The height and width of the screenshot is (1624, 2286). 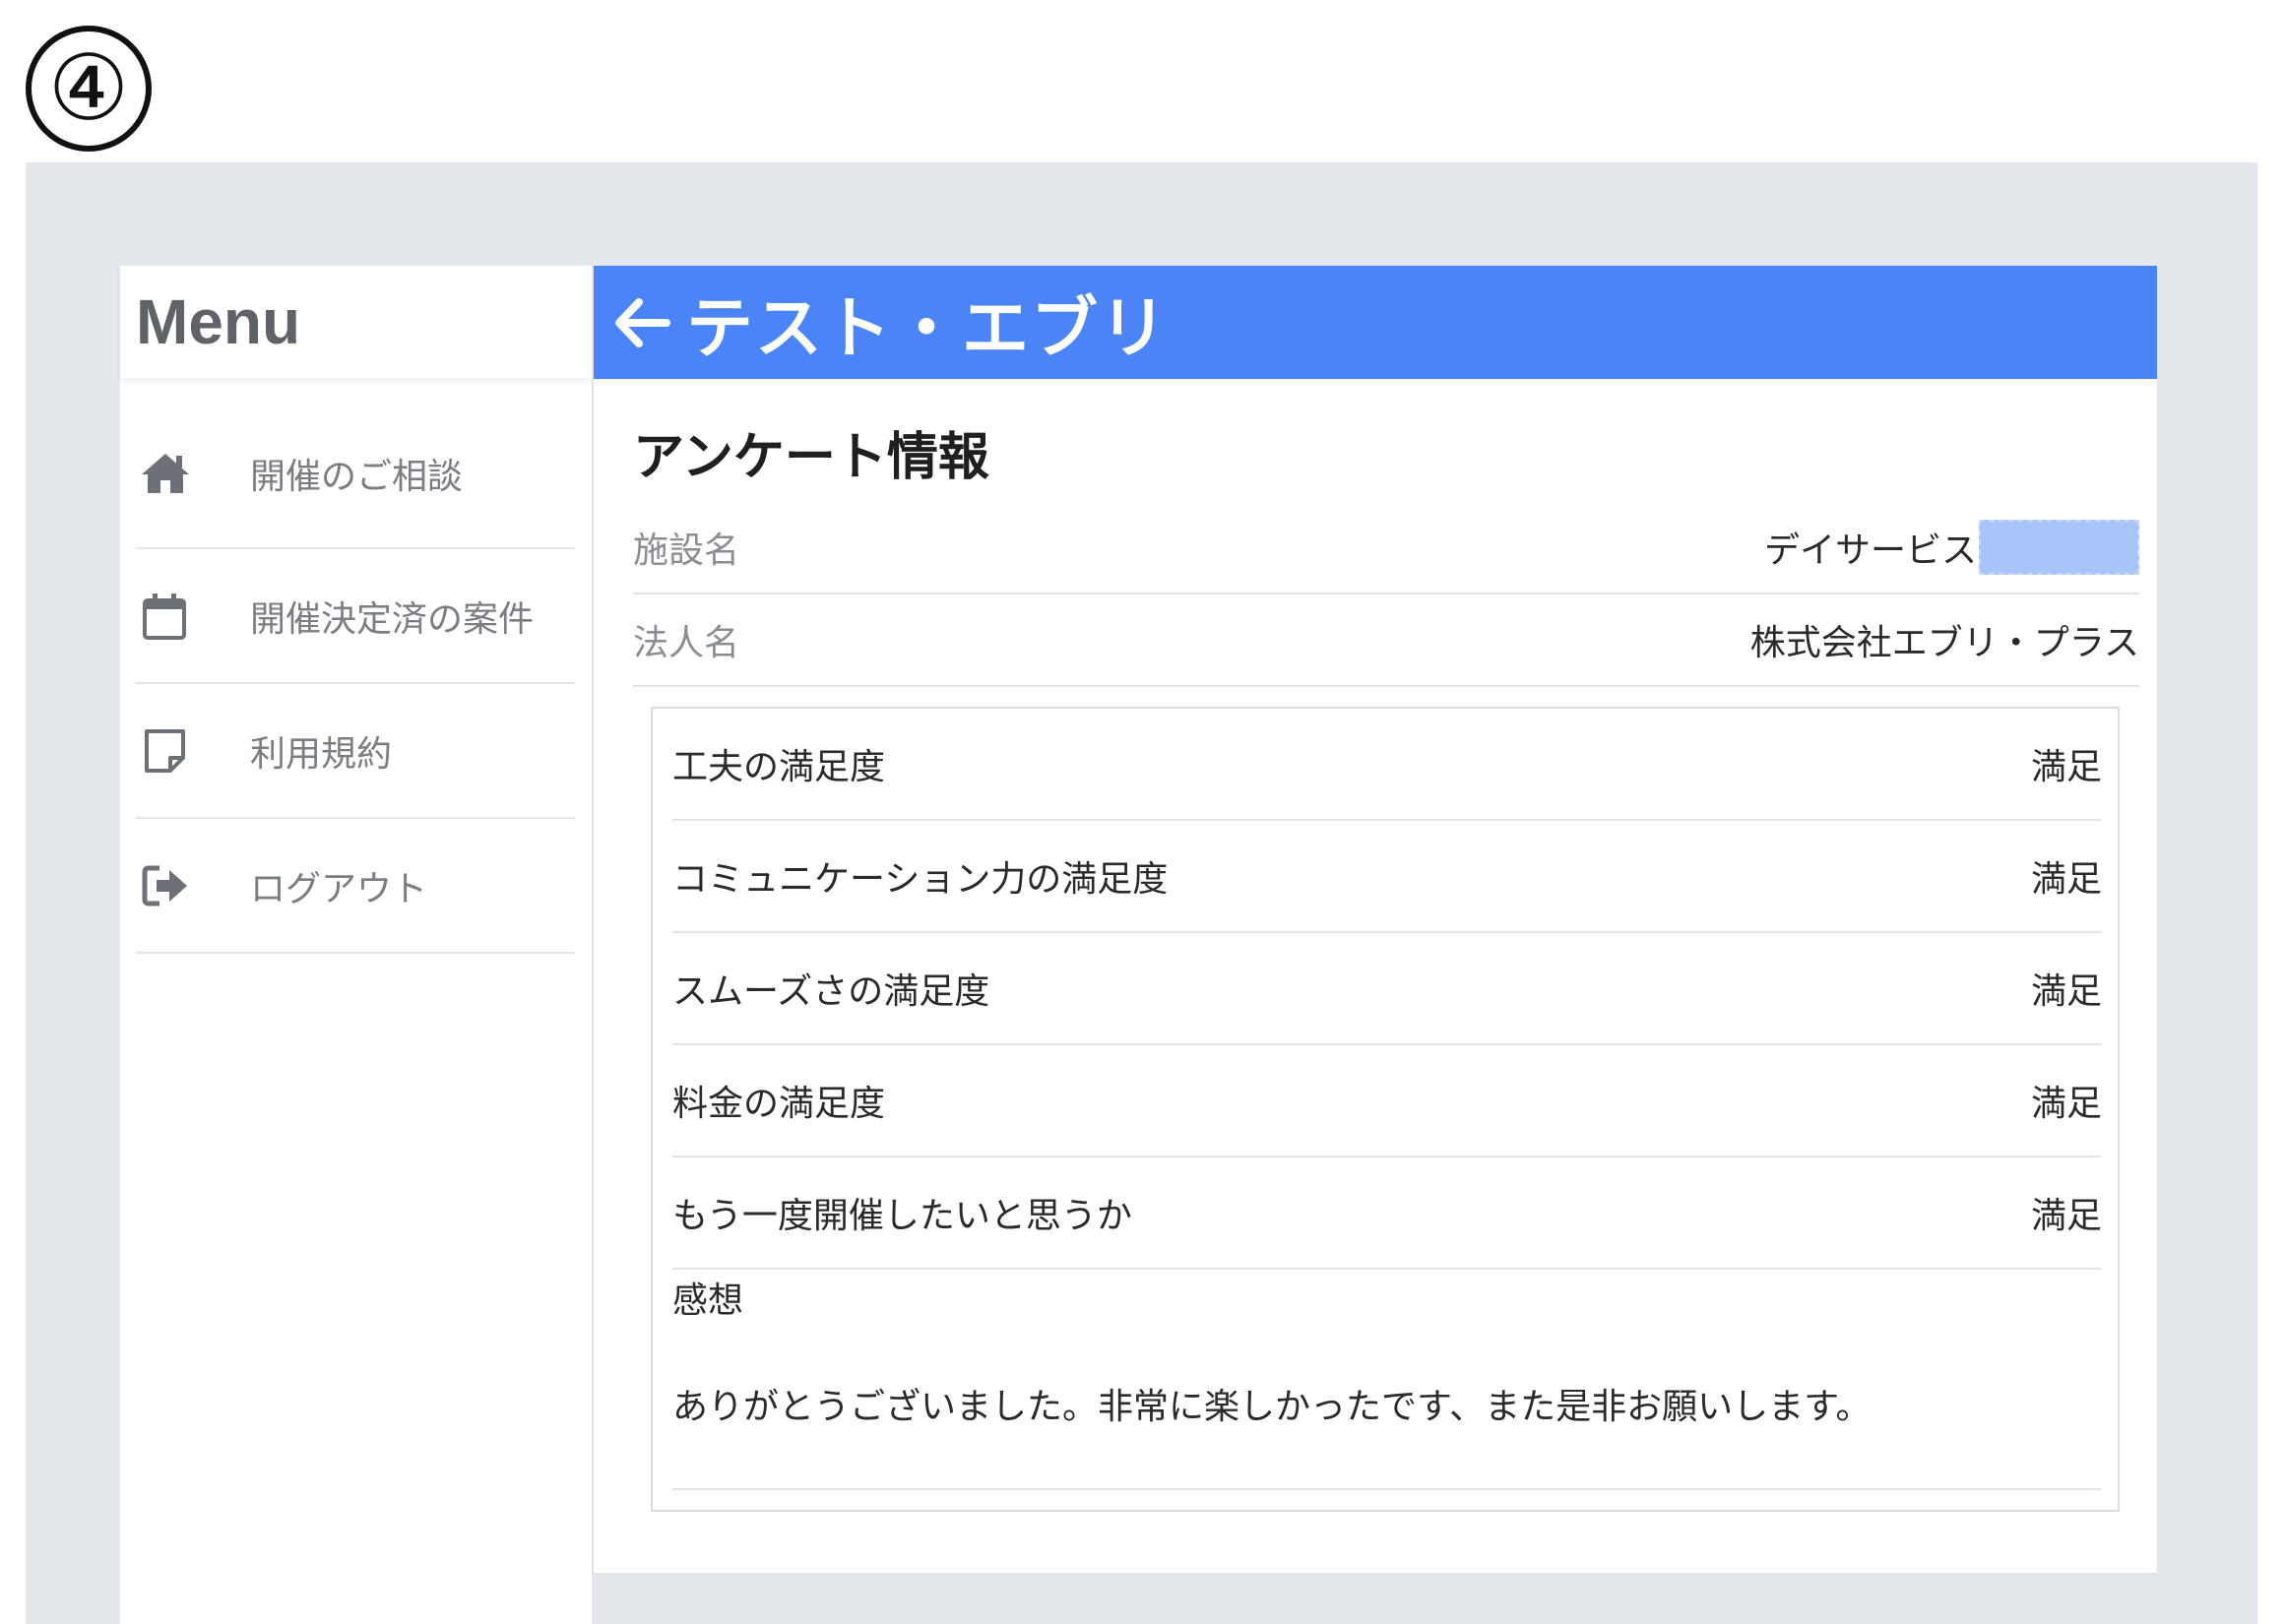 What do you see at coordinates (708, 1300) in the screenshot?
I see `impression-label: 感想` at bounding box center [708, 1300].